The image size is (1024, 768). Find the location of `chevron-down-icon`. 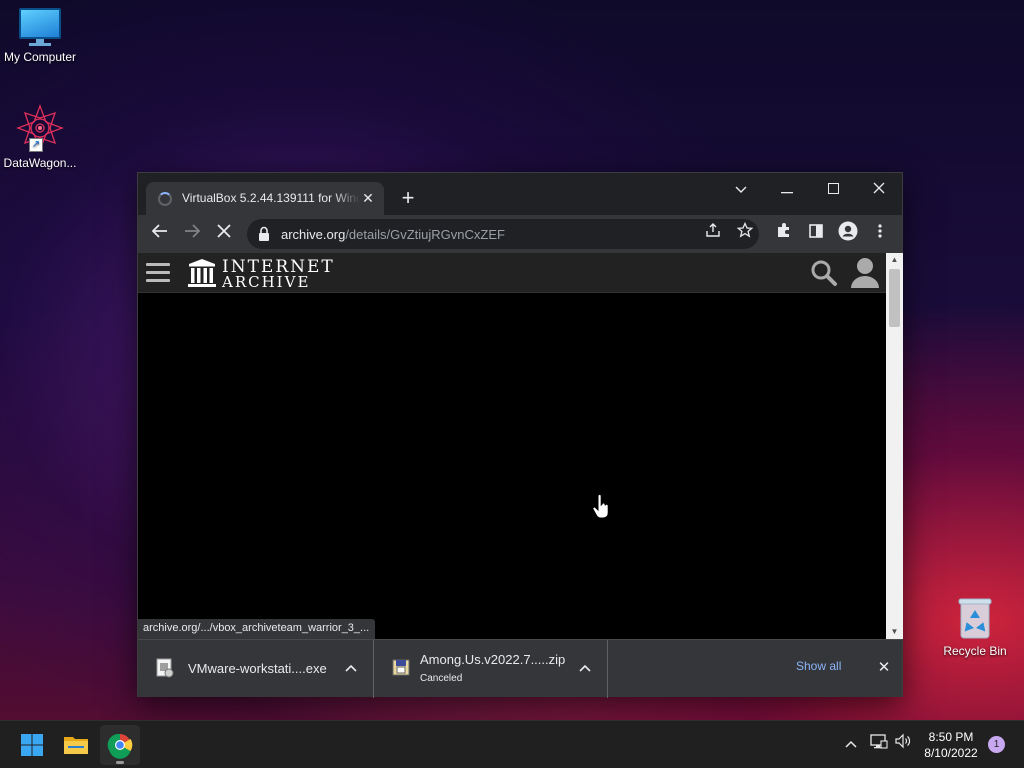

chevron-down-icon is located at coordinates (741, 189).